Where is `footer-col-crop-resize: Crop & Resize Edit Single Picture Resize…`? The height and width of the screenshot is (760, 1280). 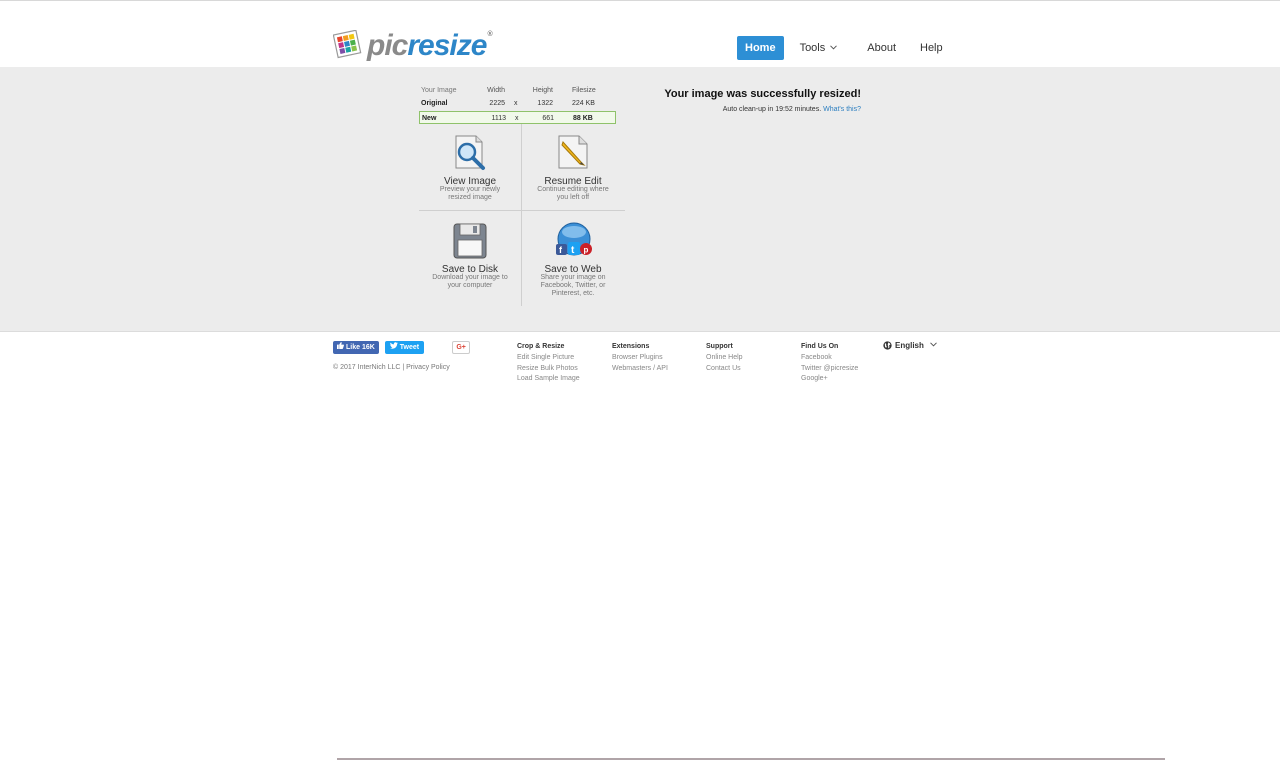 footer-col-crop-resize: Crop & Resize Edit Single Picture Resize… is located at coordinates (548, 364).